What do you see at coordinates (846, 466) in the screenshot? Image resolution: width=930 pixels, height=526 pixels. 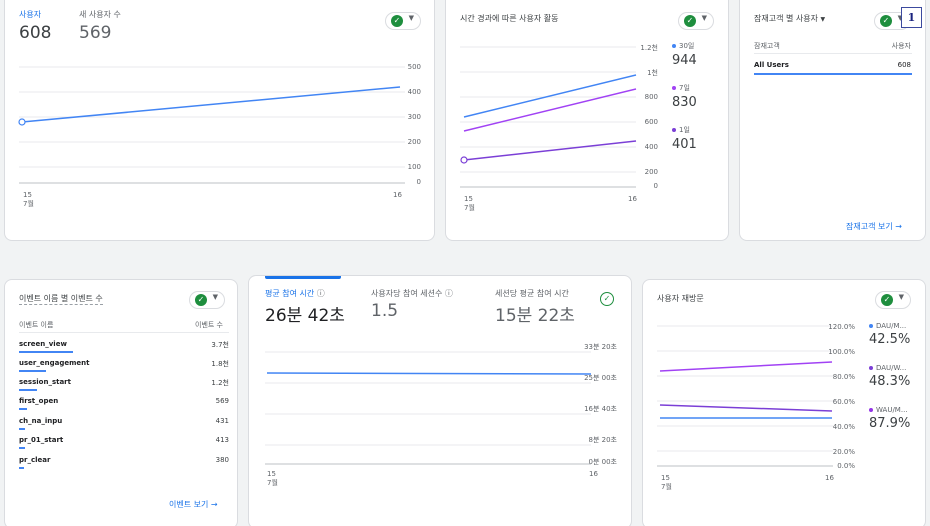 I see `y-tick: 0.0%` at bounding box center [846, 466].